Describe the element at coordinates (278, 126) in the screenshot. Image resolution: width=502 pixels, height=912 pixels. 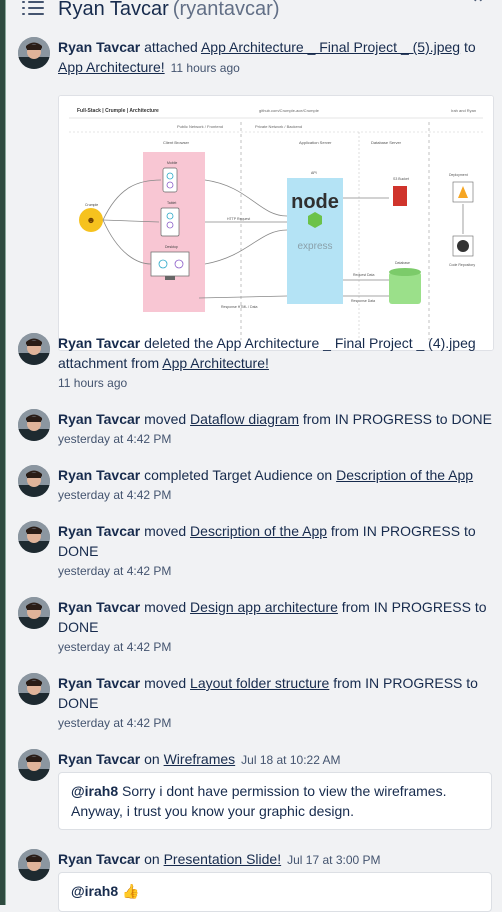
I see `private-network-label: Private Network / Backend` at that location.